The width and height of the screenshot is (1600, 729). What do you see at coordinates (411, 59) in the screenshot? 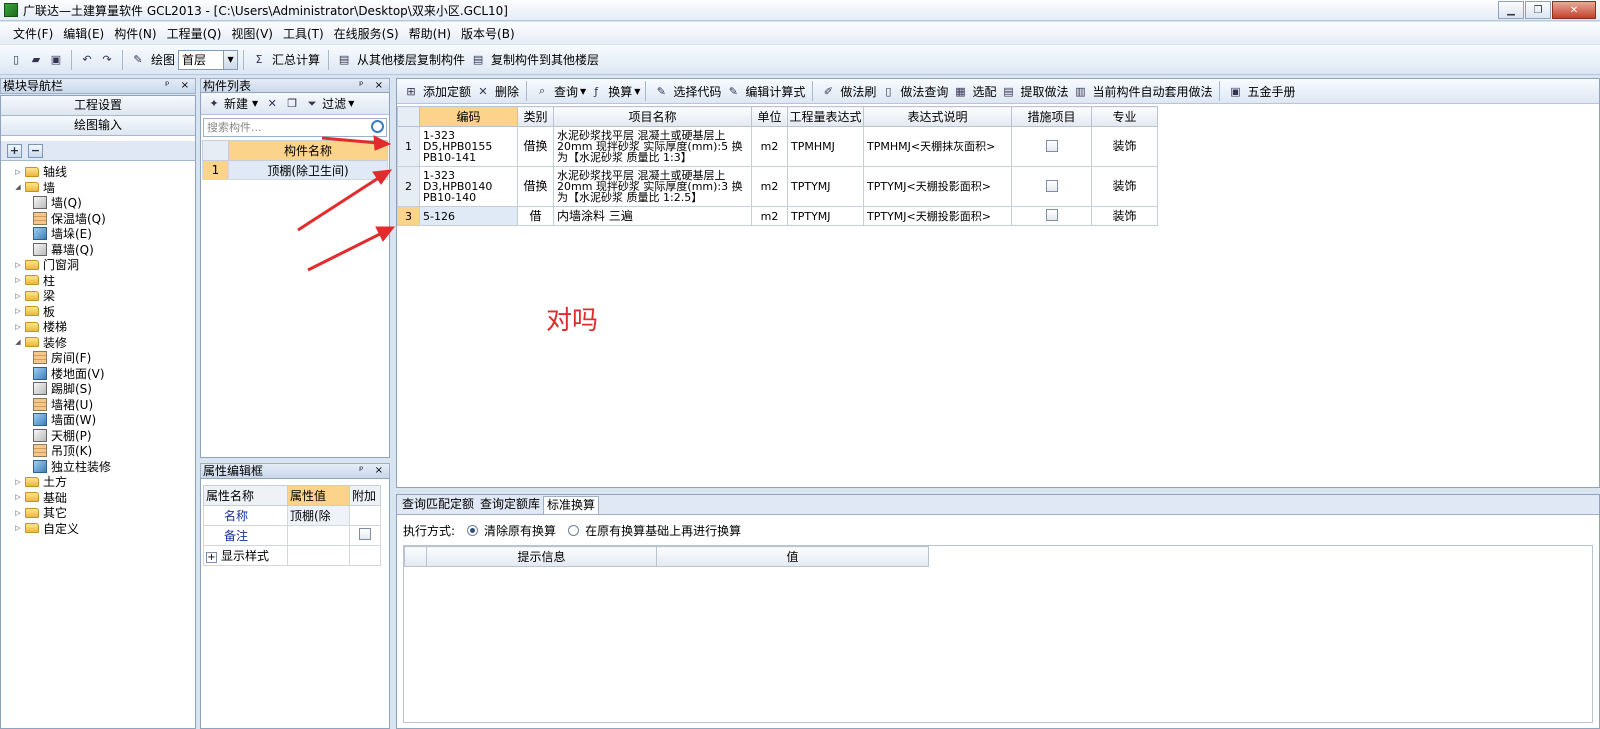
I see `copy-from-floor-button: 从其他楼层复制构件` at bounding box center [411, 59].